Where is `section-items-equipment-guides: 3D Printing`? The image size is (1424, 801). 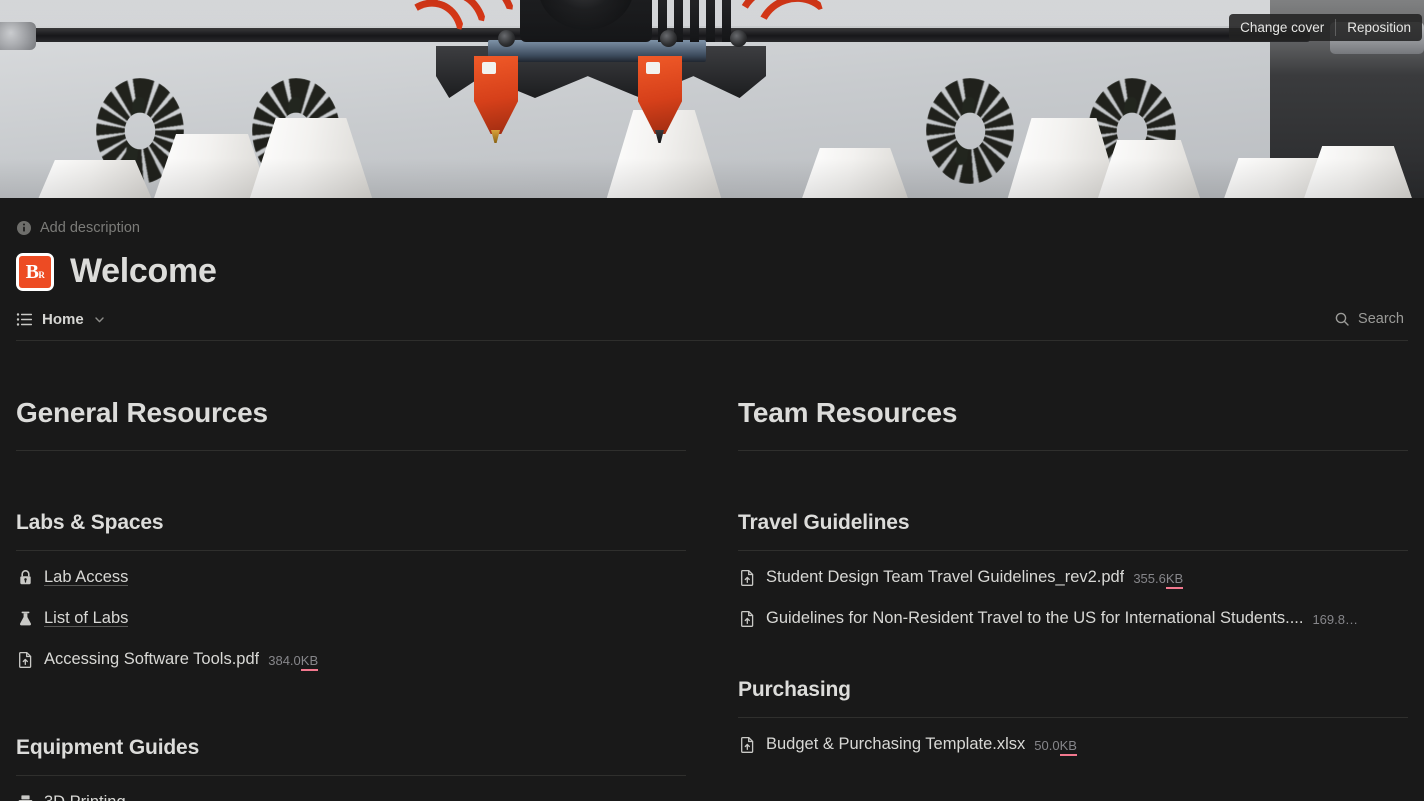
section-items-equipment-guides: 3D Printing is located at coordinates (351, 793).